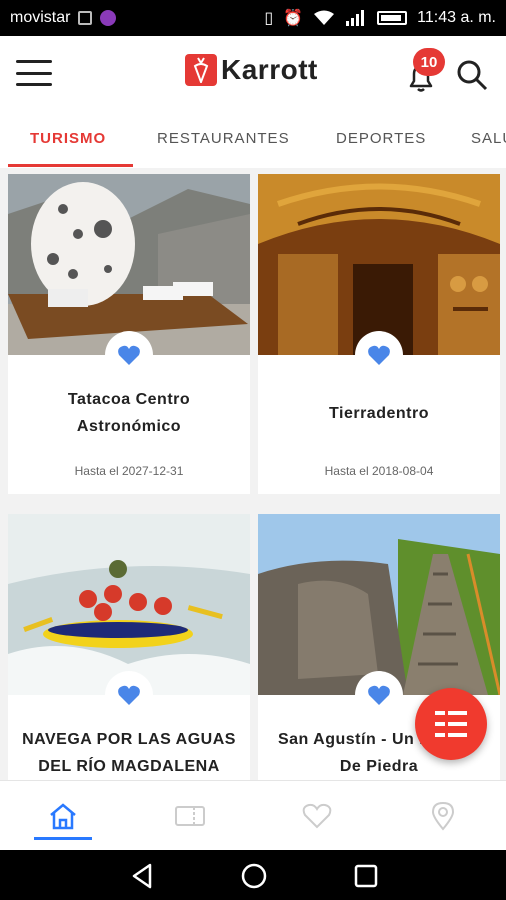 This screenshot has width=506, height=900. What do you see at coordinates (253, 18) in the screenshot?
I see `status-bar: movistar ▯ ⏰ 11:43 a. m.` at bounding box center [253, 18].